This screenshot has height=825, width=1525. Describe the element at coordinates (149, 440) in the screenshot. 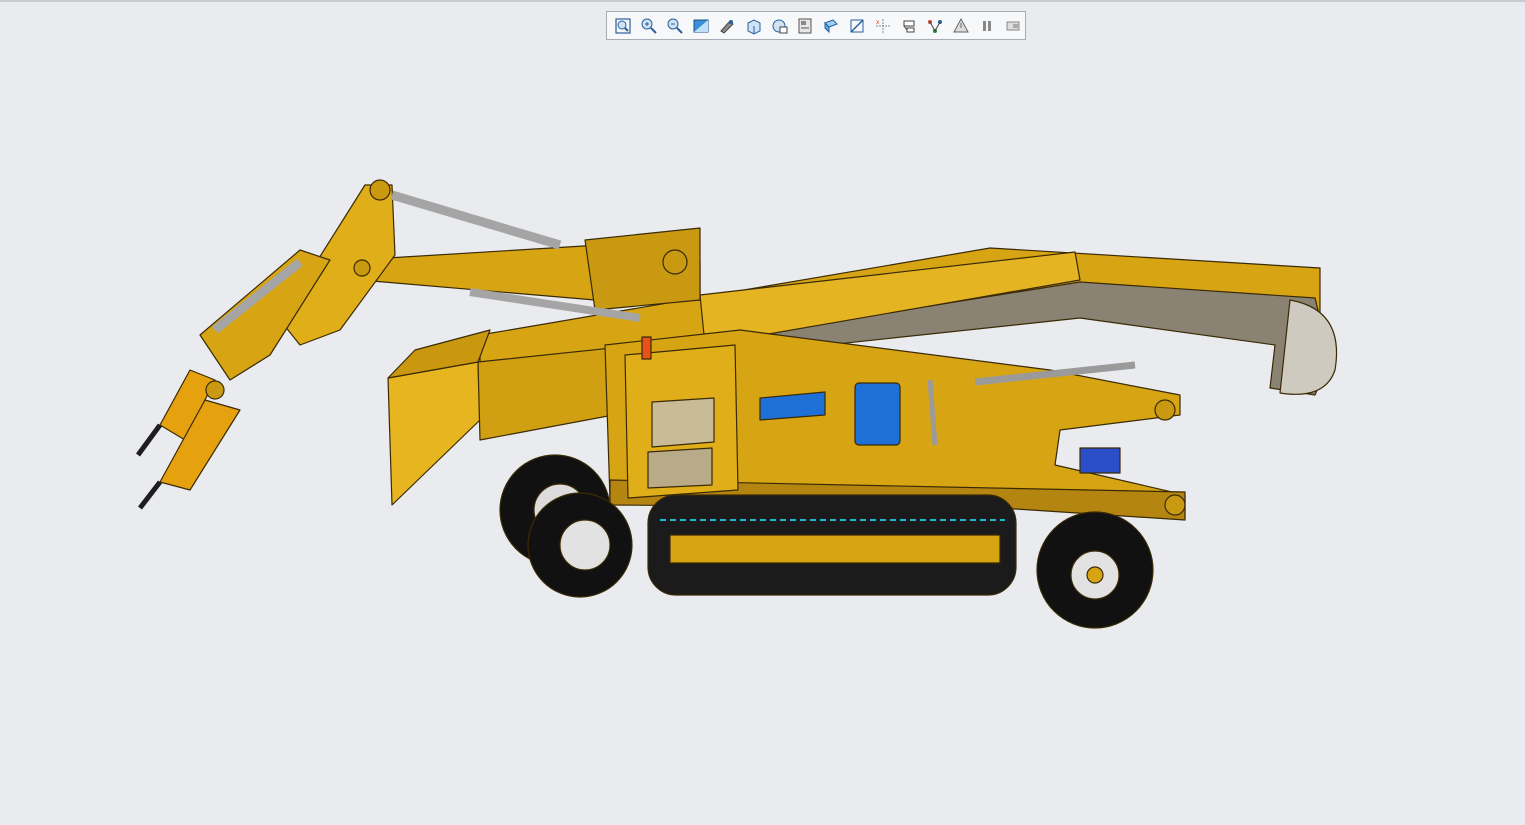

I see `breaker-chisel-upper` at that location.